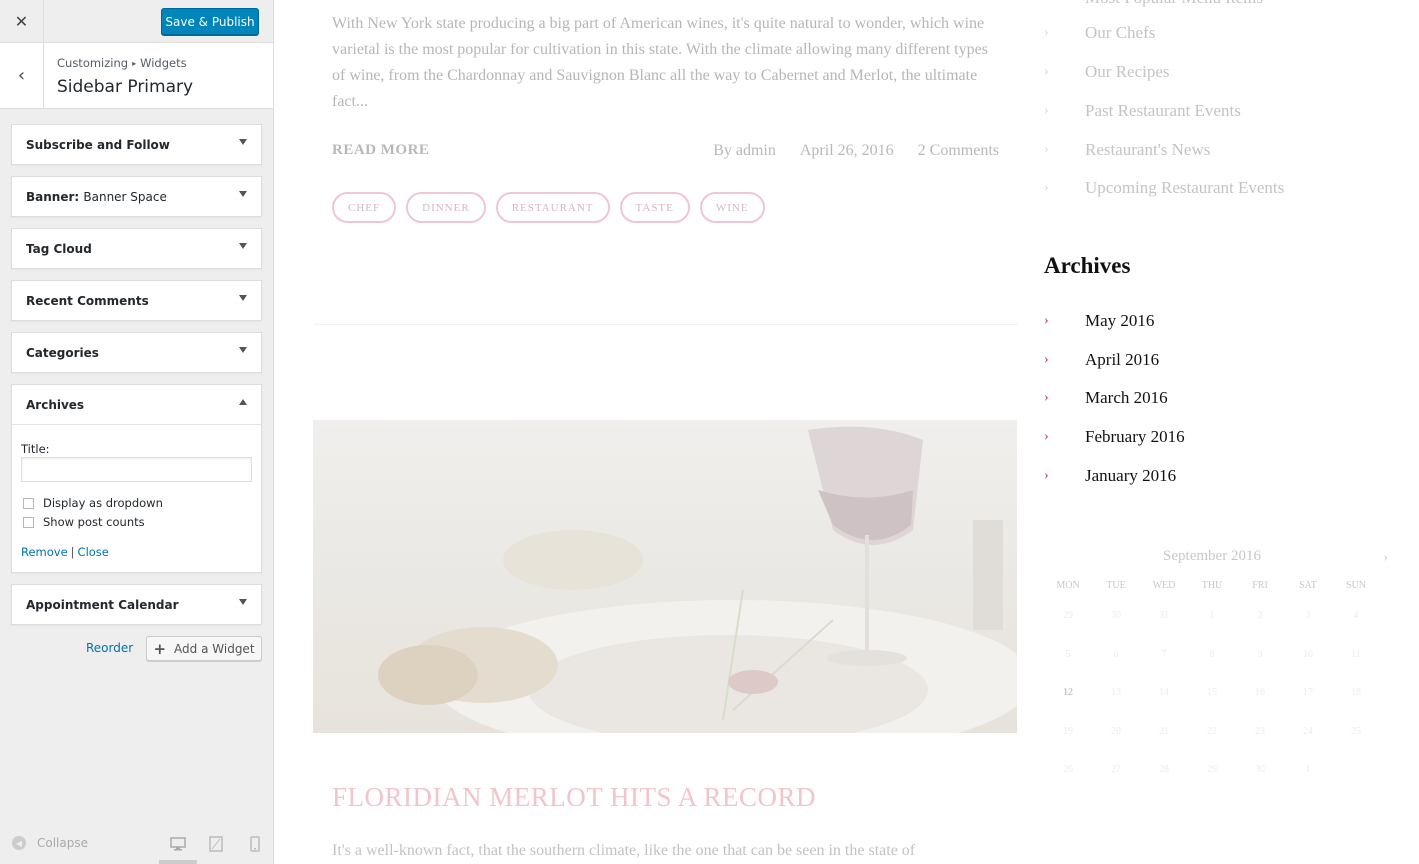  I want to click on show-post-counts-label: Show post counts, so click(94, 522).